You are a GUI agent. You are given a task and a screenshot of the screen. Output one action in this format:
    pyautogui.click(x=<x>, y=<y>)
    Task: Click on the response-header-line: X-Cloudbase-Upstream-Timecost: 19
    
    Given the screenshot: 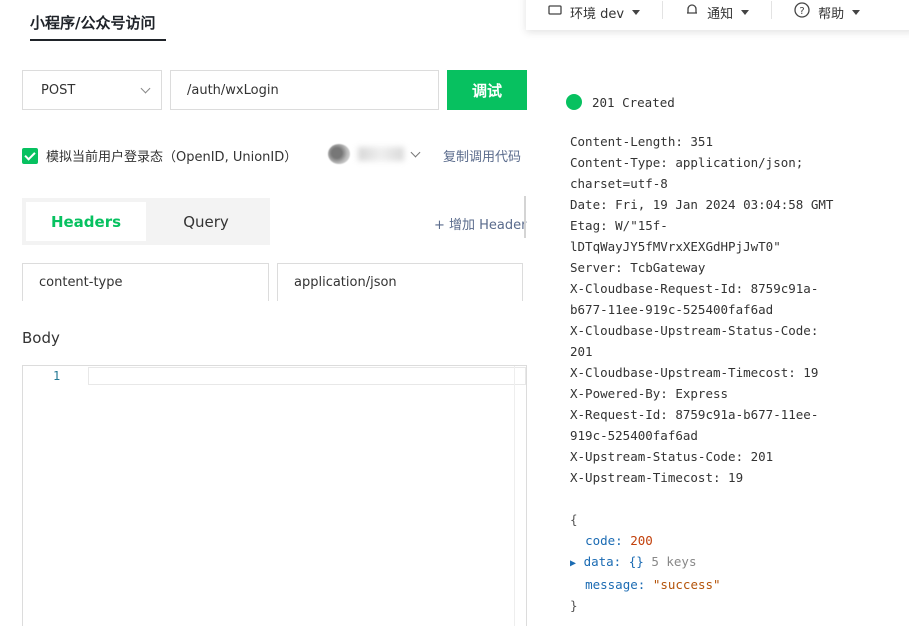 What is the action you would take?
    pyautogui.click(x=694, y=372)
    